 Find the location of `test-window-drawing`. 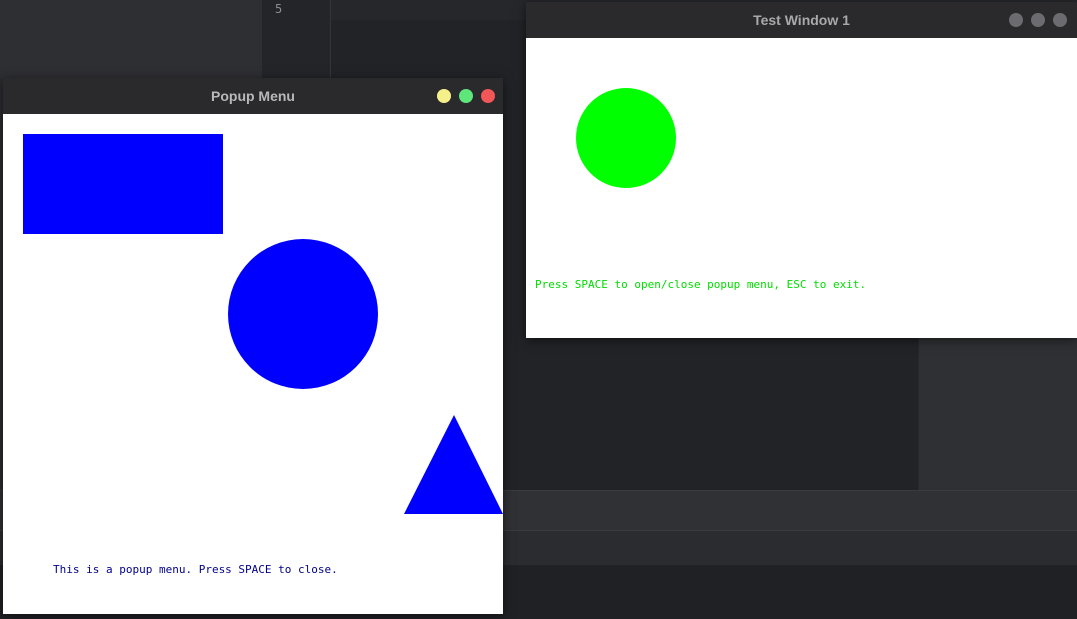

test-window-drawing is located at coordinates (626, 138).